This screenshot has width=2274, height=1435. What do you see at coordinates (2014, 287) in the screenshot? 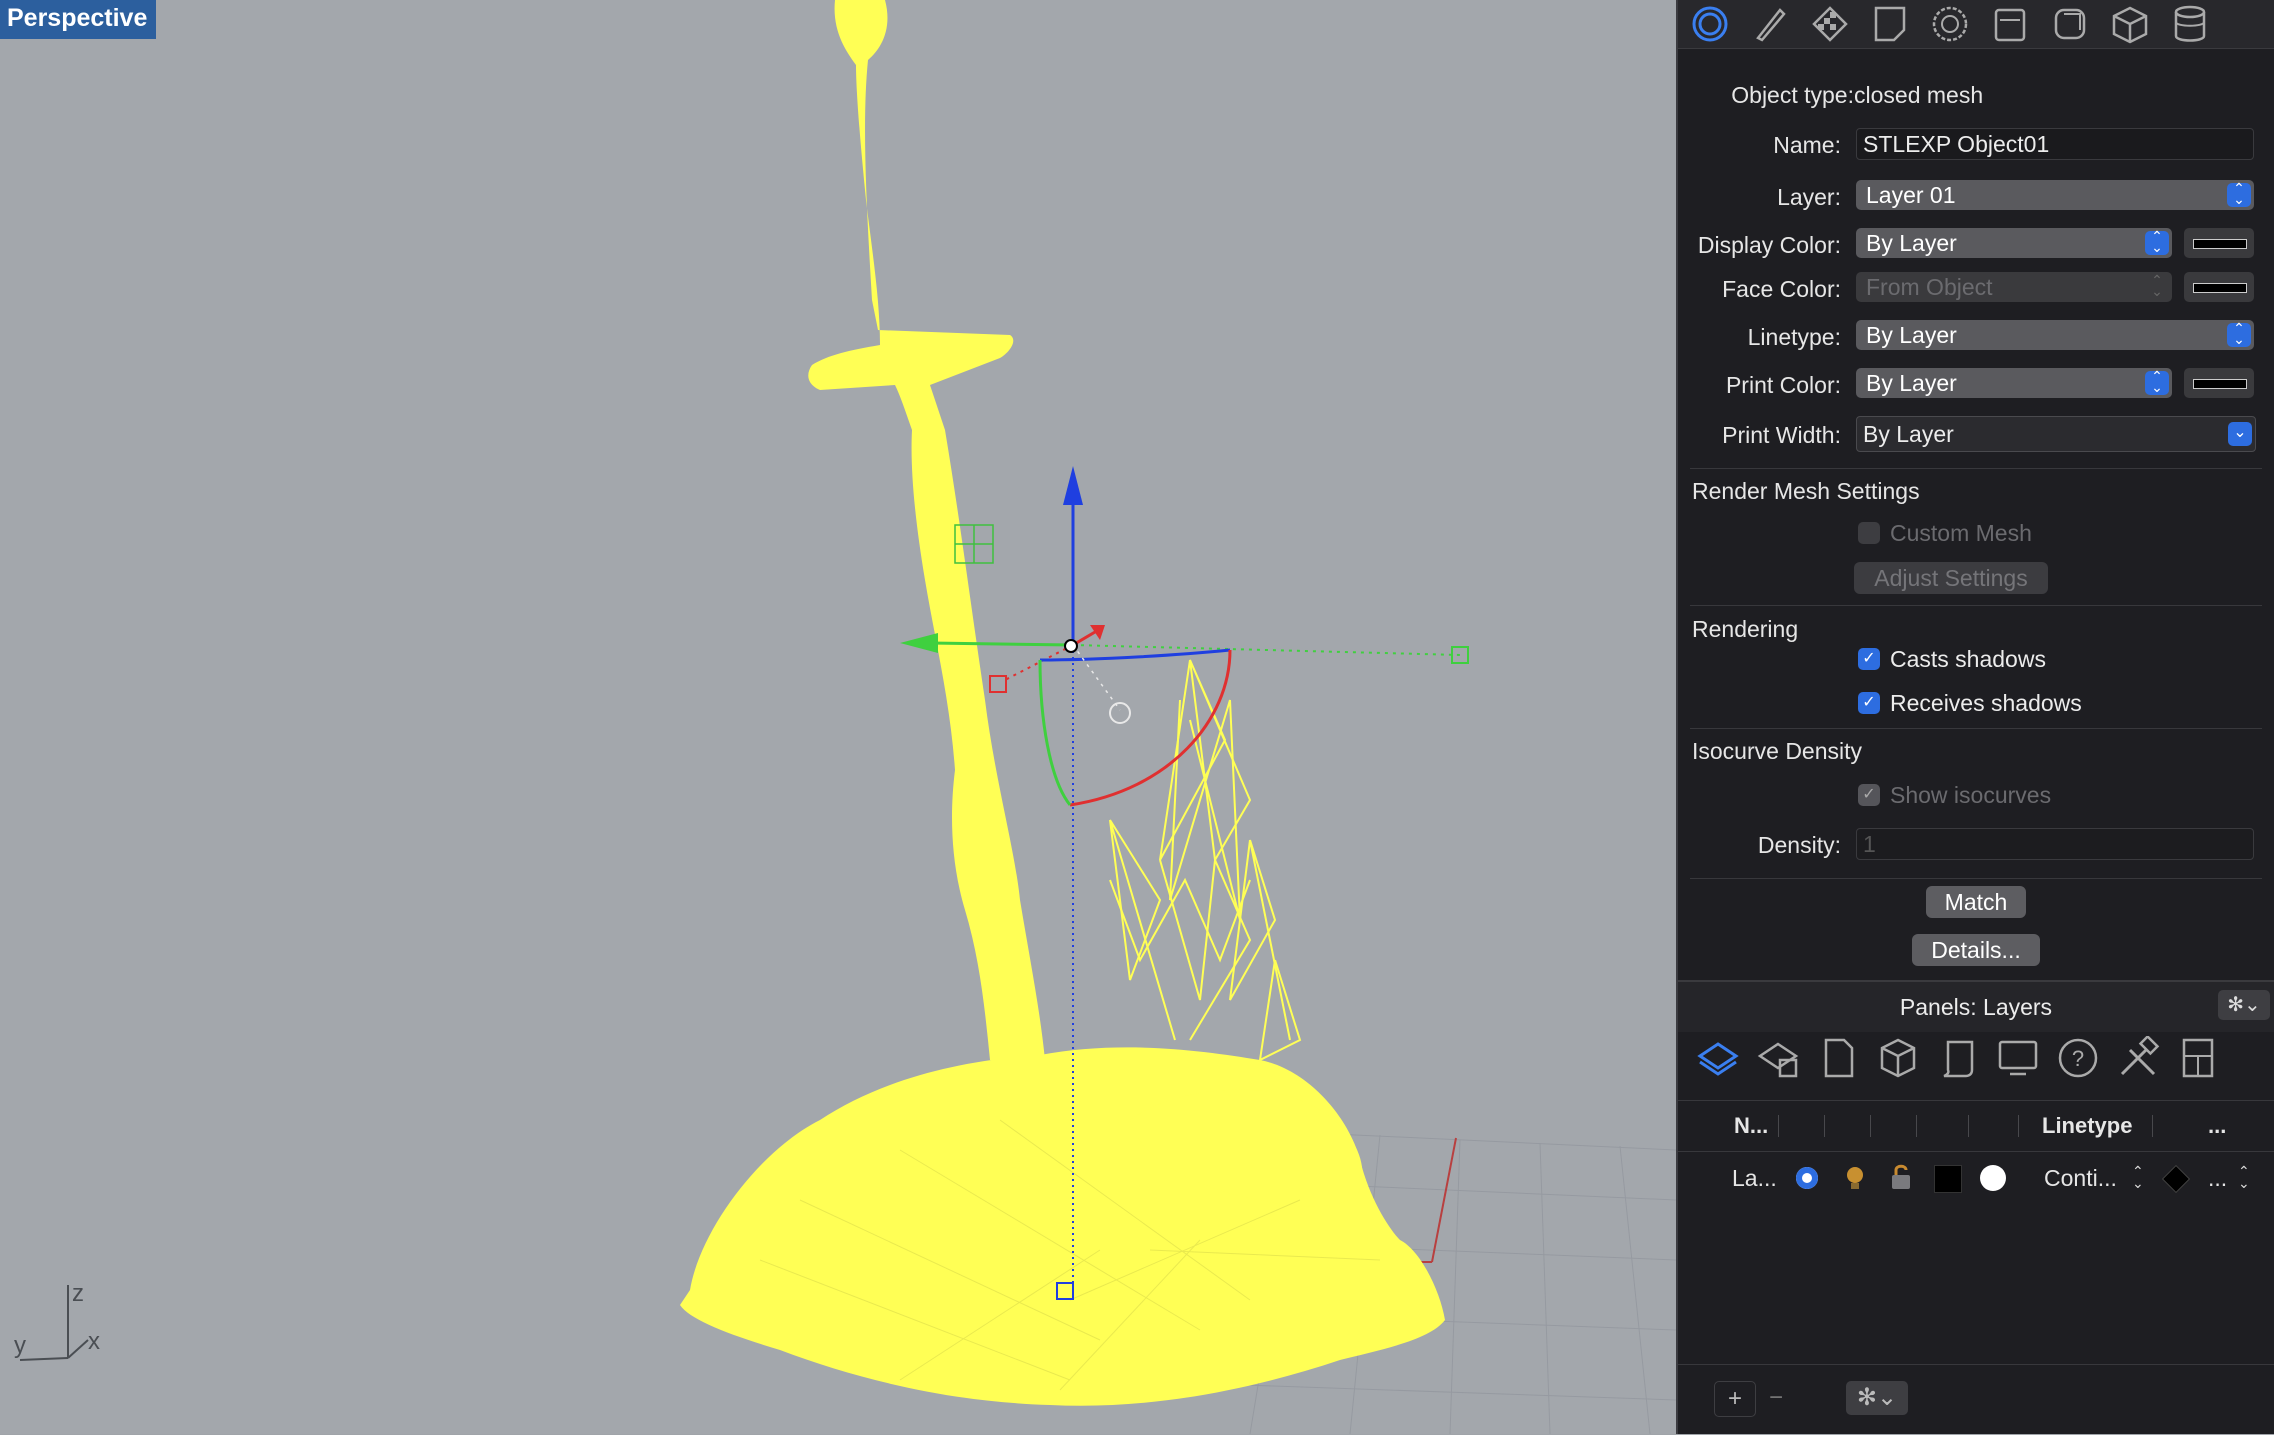
I see `face-color-select: From Object ⌃ ⌄` at bounding box center [2014, 287].